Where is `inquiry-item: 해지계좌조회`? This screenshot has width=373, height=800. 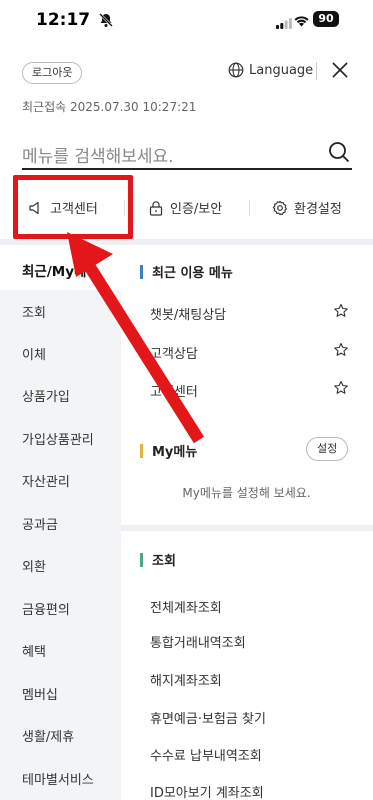
inquiry-item: 해지계좌조회 is located at coordinates (186, 679).